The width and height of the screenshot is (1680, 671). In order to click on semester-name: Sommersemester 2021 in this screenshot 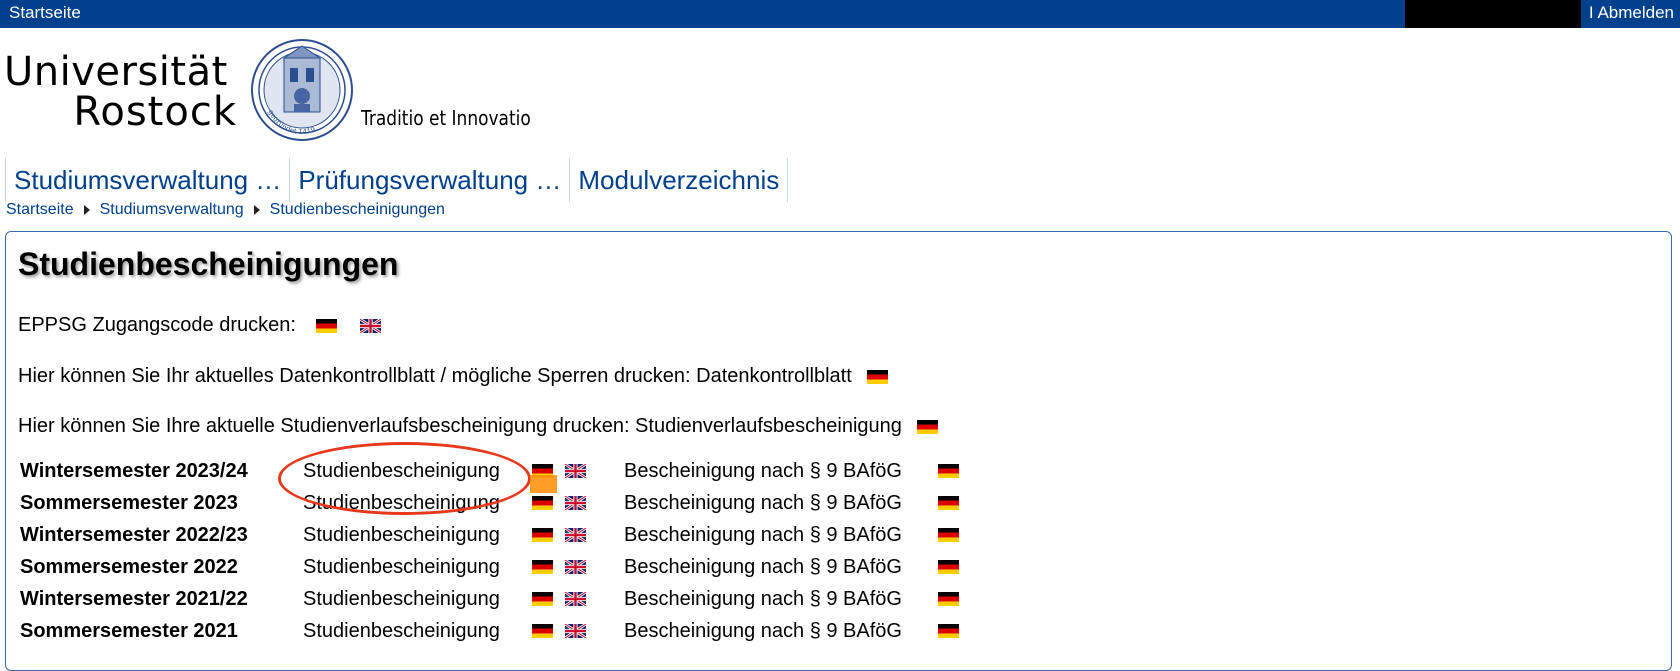, I will do `click(129, 631)`.